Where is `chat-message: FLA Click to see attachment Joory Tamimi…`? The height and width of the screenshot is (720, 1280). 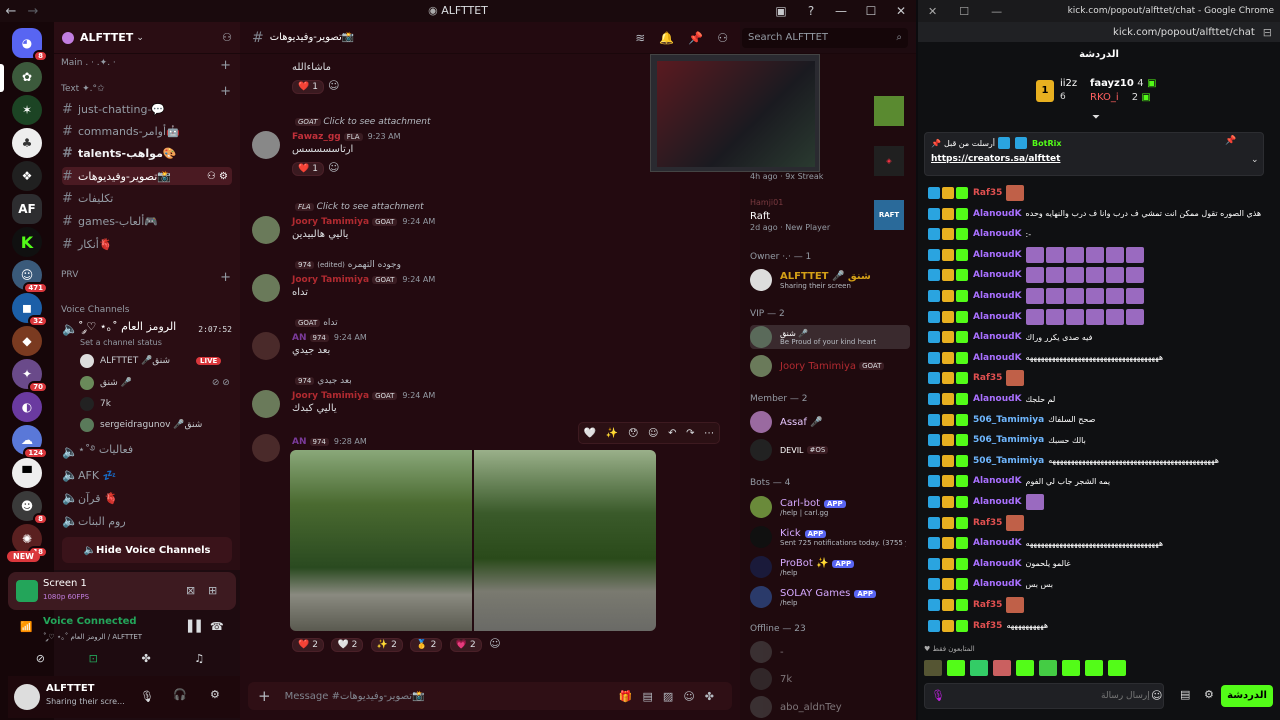
chat-message: FLA Click to see attachment Joory Tamimi… is located at coordinates (487, 223).